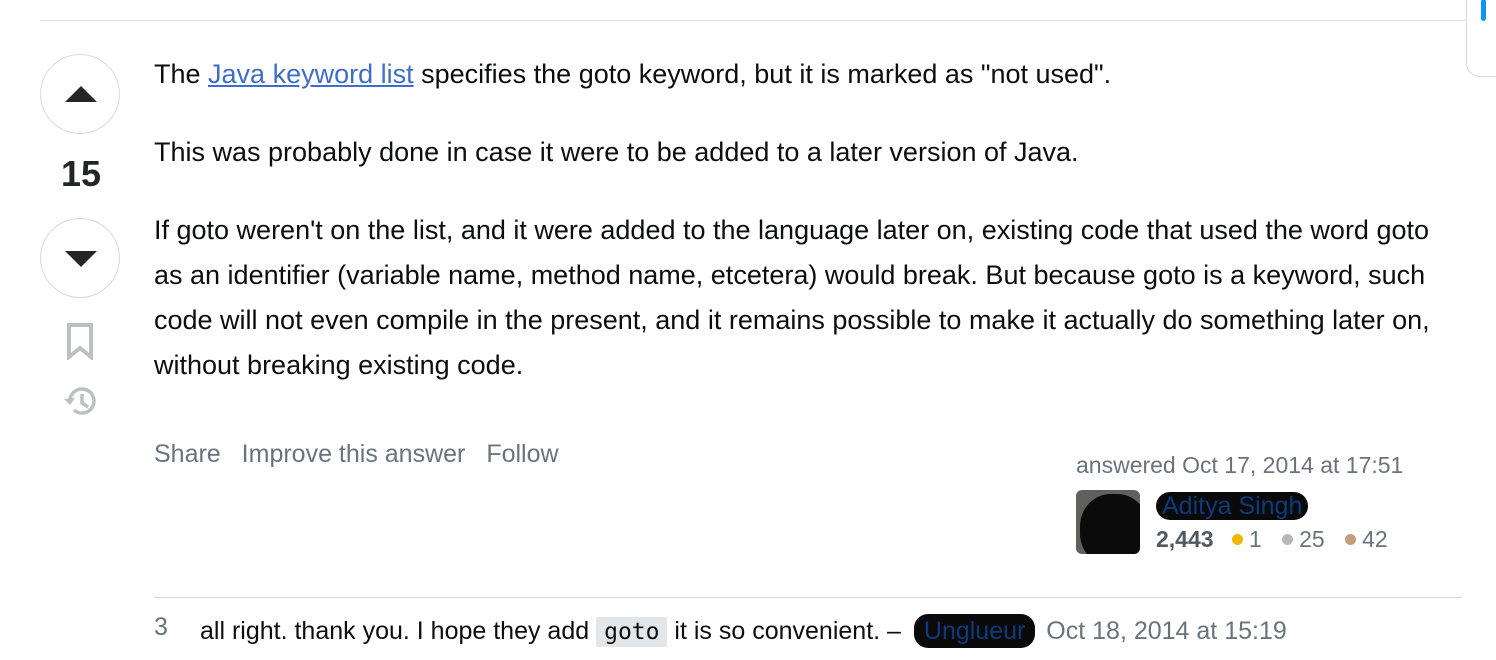 The height and width of the screenshot is (660, 1496). I want to click on share-link: Share, so click(187, 454).